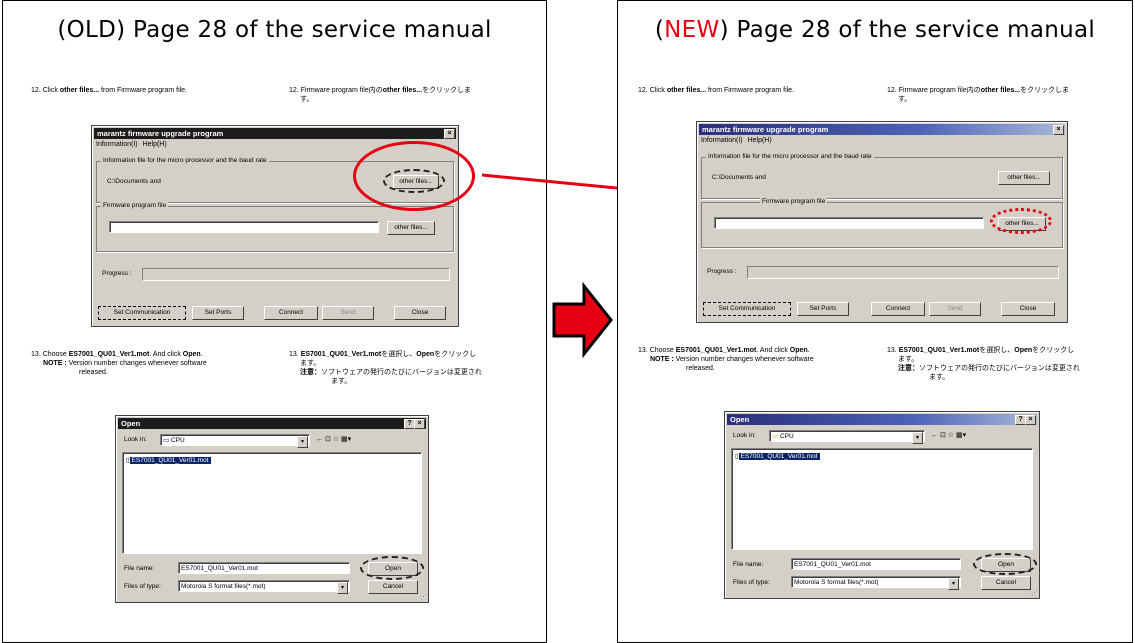 The image size is (1135, 643). I want to click on note-text: ます。, so click(939, 377).